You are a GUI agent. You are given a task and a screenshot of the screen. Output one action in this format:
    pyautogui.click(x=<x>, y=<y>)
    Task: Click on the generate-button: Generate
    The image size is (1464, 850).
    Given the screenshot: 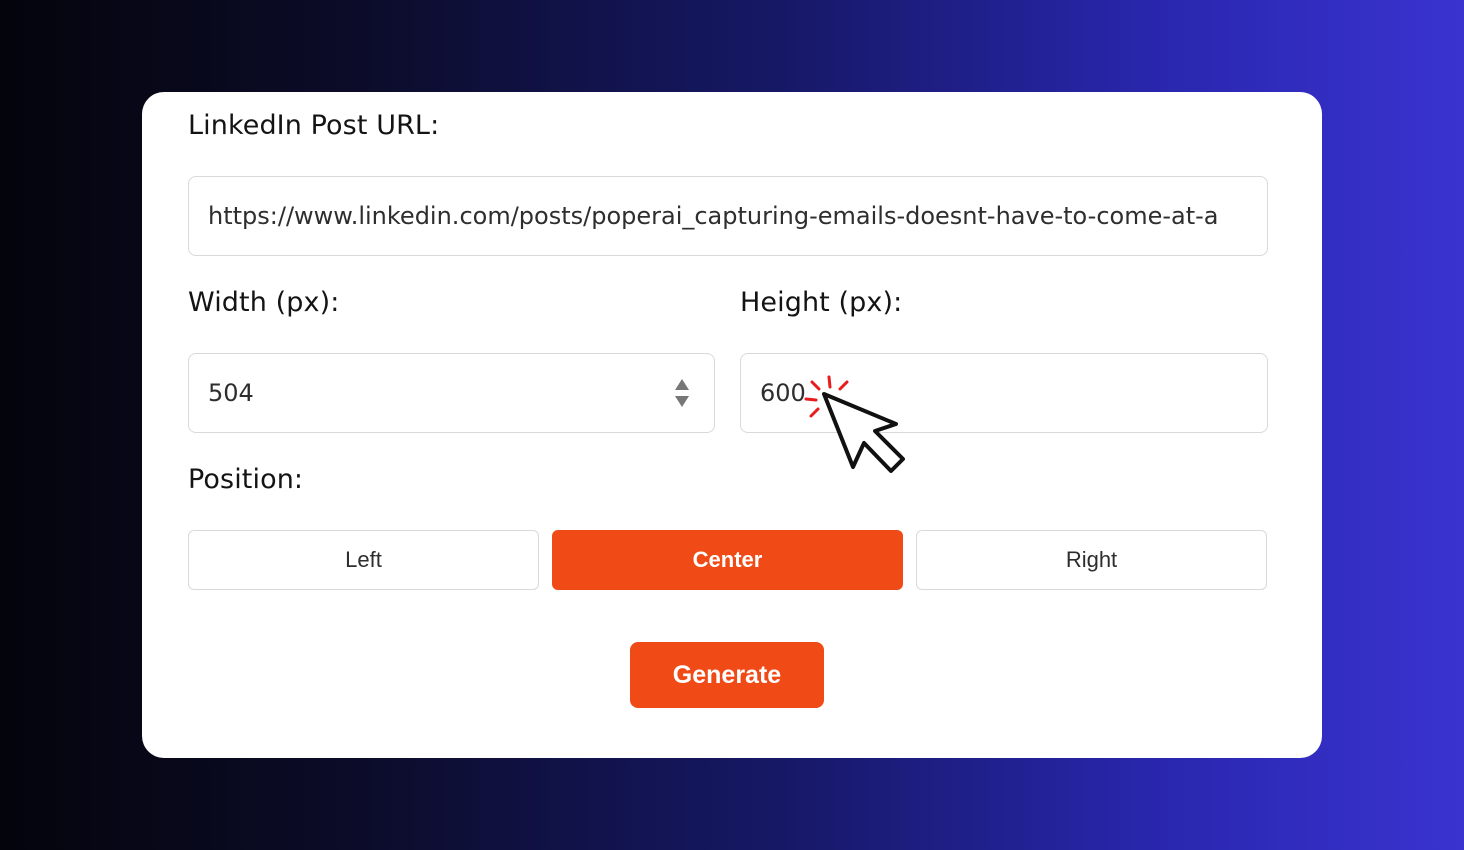 What is the action you would take?
    pyautogui.click(x=727, y=675)
    